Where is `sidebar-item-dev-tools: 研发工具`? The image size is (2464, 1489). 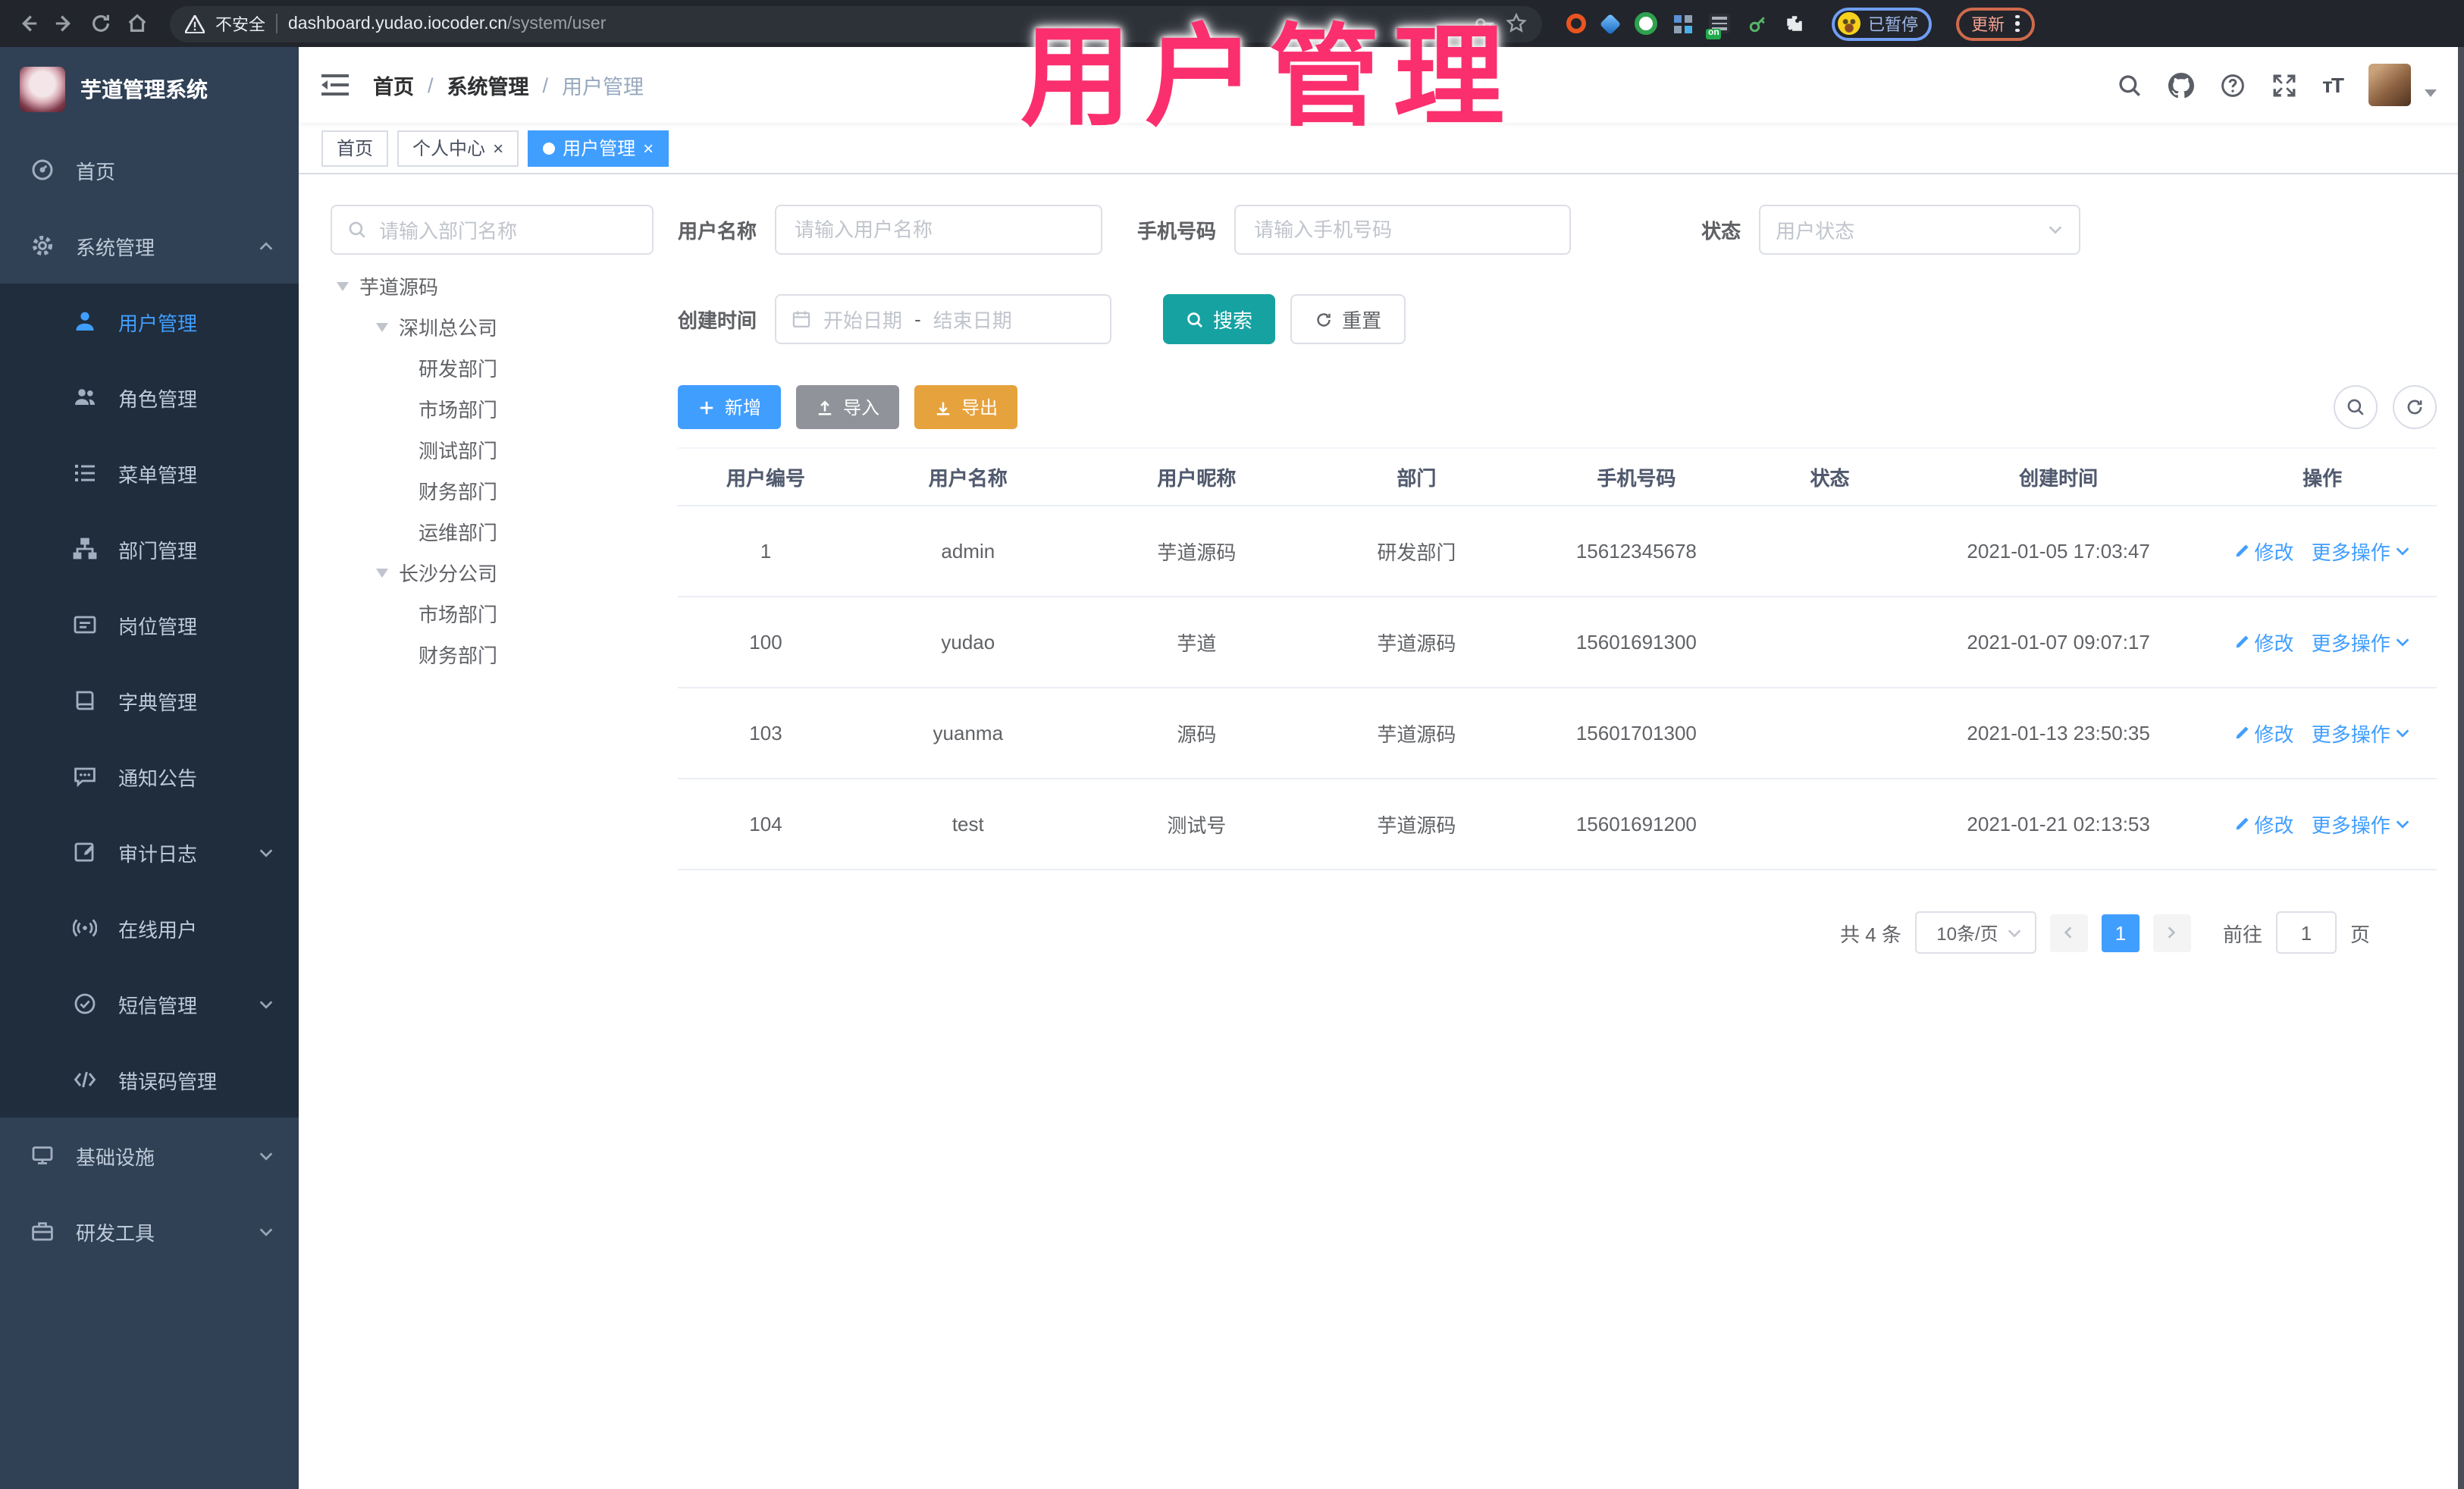 sidebar-item-dev-tools: 研发工具 is located at coordinates (150, 1231).